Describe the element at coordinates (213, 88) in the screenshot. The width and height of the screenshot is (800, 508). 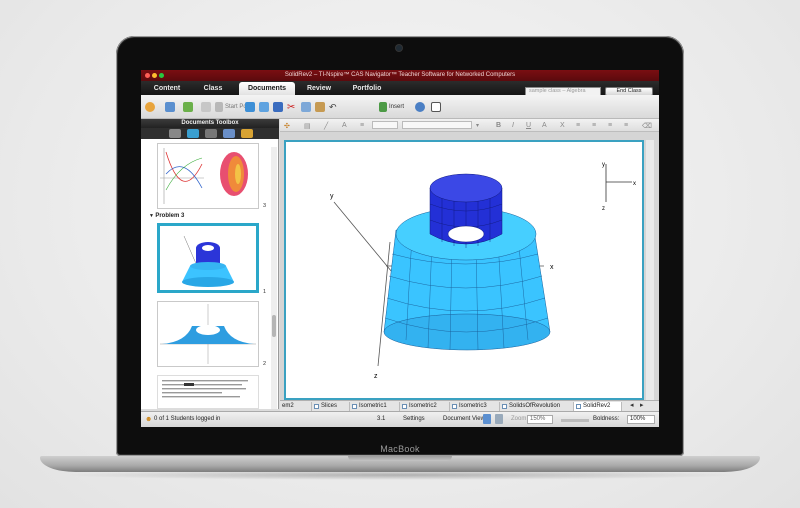
I see `tab-class: Class` at that location.